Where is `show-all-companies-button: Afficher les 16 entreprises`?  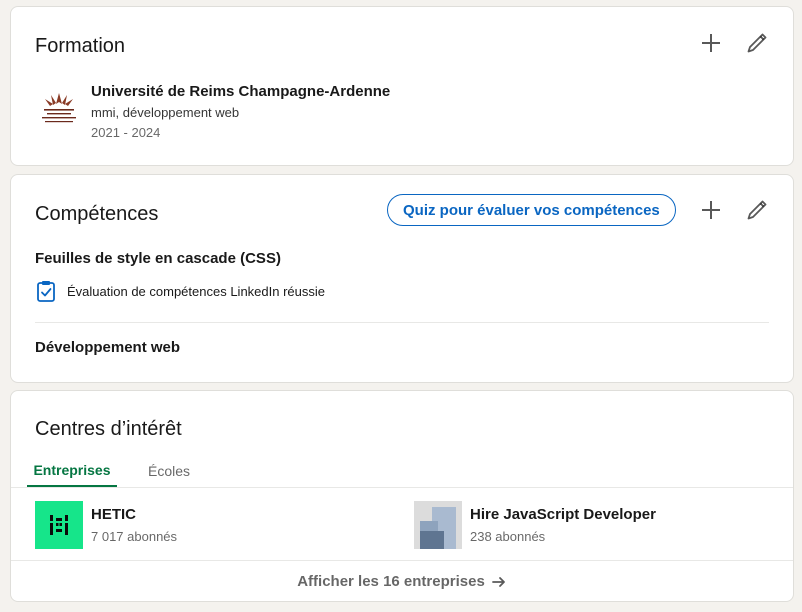 show-all-companies-button: Afficher les 16 entreprises is located at coordinates (402, 581).